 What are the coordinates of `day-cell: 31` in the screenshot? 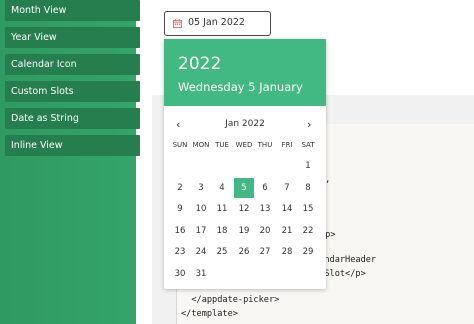 It's located at (201, 274).